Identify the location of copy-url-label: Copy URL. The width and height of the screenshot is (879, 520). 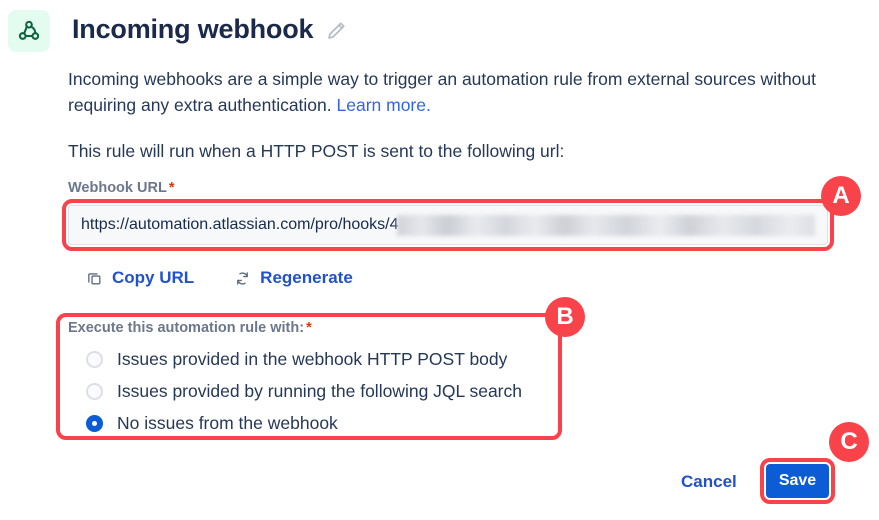
(153, 277).